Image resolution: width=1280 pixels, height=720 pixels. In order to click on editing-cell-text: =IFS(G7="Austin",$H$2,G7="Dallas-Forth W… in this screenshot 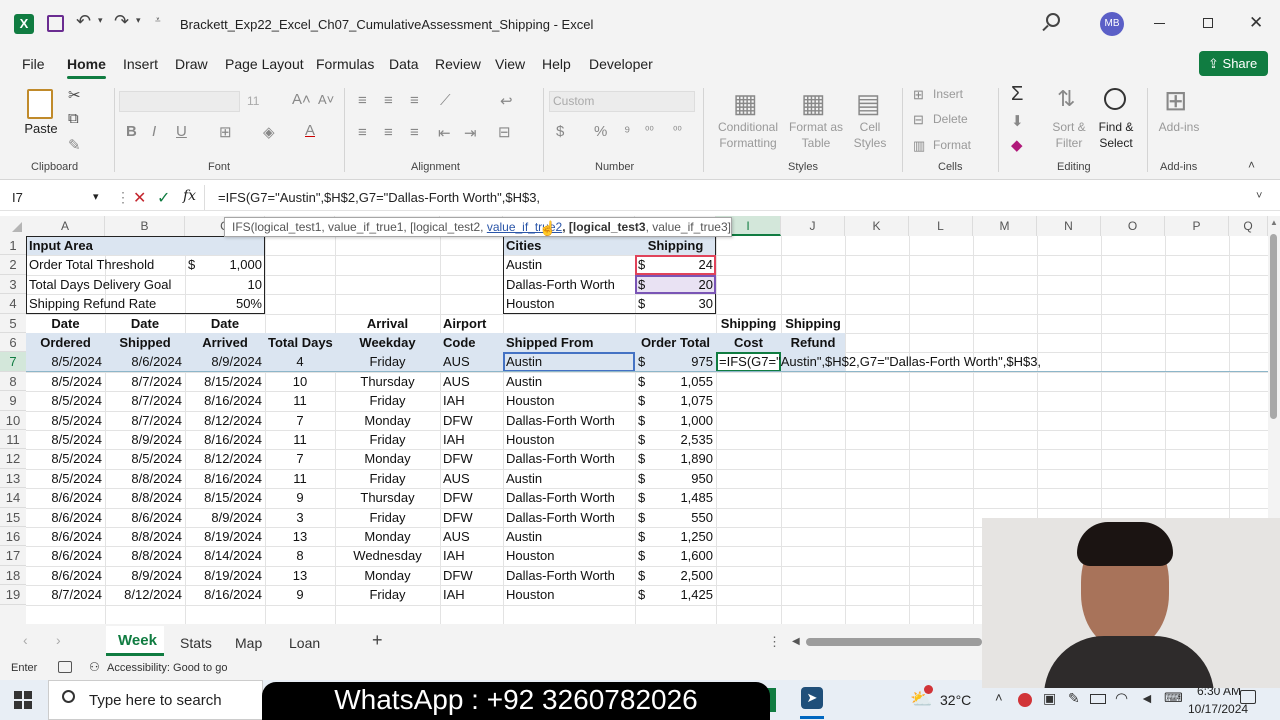, I will do `click(880, 361)`.